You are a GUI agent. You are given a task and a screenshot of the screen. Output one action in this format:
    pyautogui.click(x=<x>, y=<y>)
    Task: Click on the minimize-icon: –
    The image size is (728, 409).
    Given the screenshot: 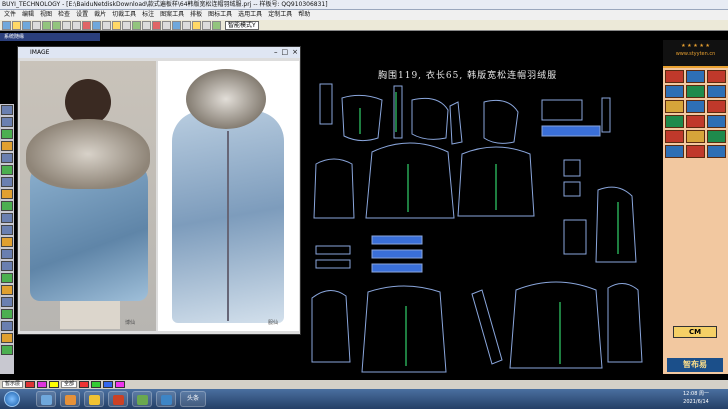 What is the action you would take?
    pyautogui.click(x=276, y=52)
    